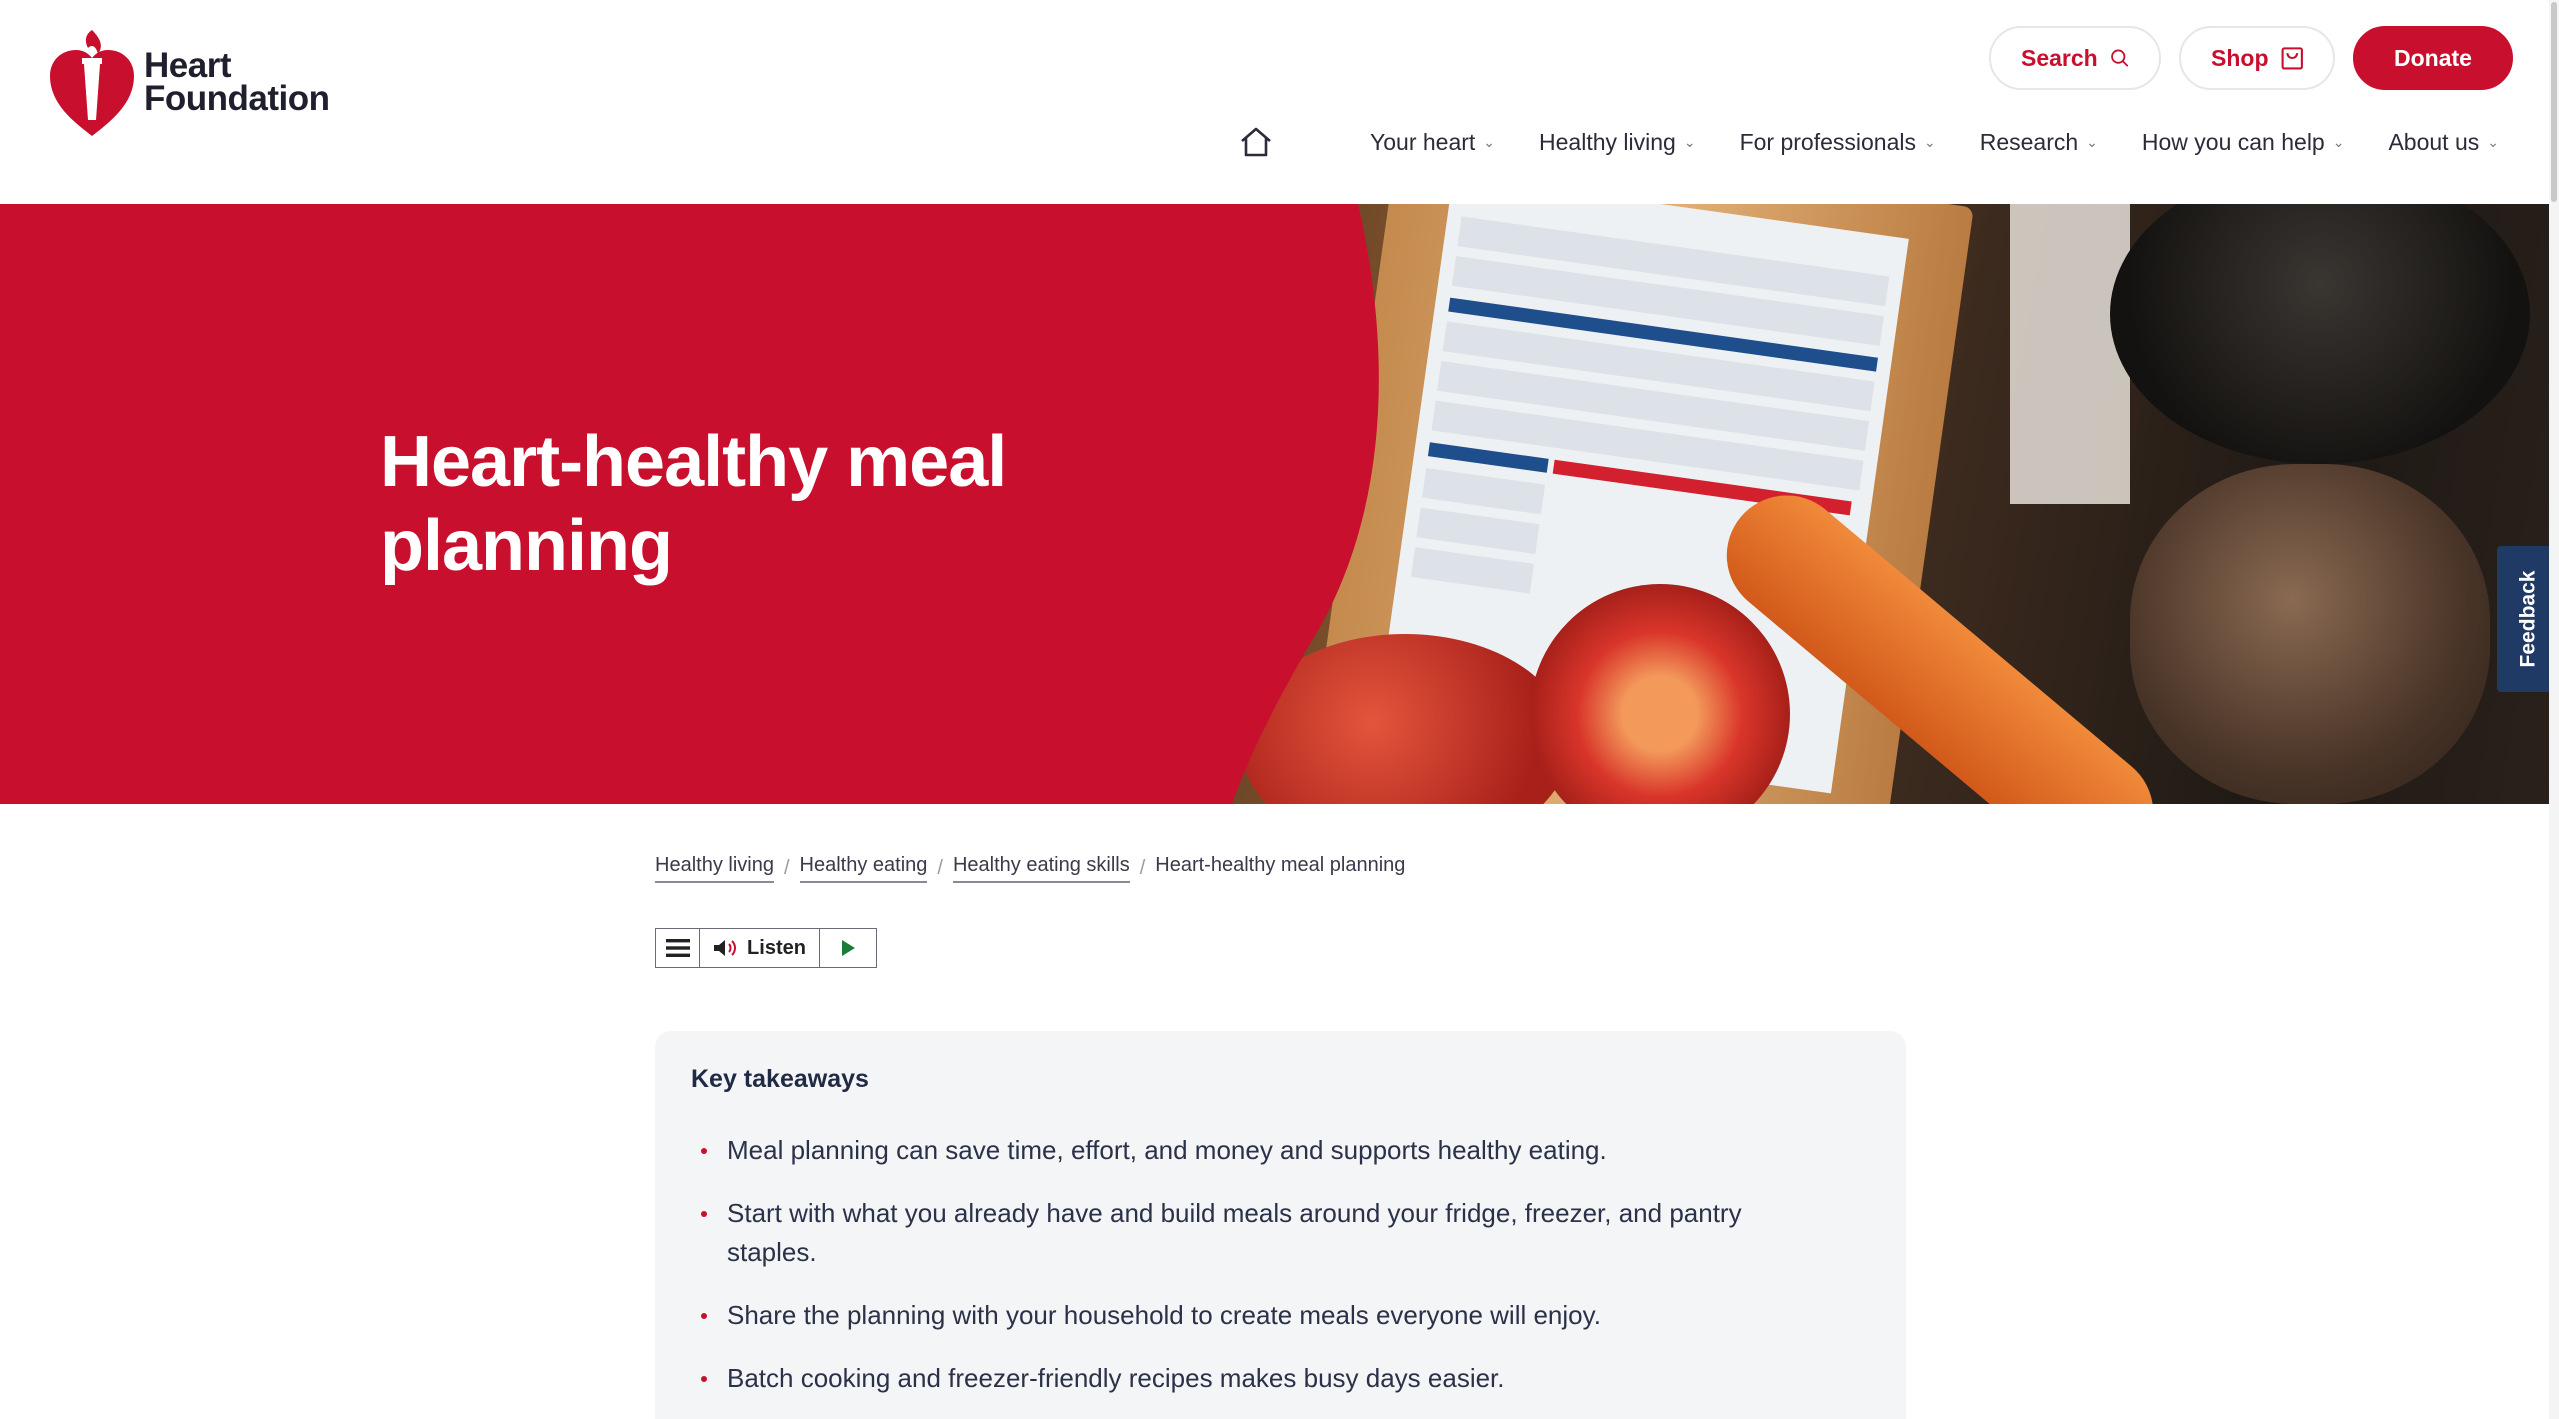 The height and width of the screenshot is (1419, 2559). What do you see at coordinates (693, 462) in the screenshot?
I see `page-title-line-1: Heart-healthy meal` at bounding box center [693, 462].